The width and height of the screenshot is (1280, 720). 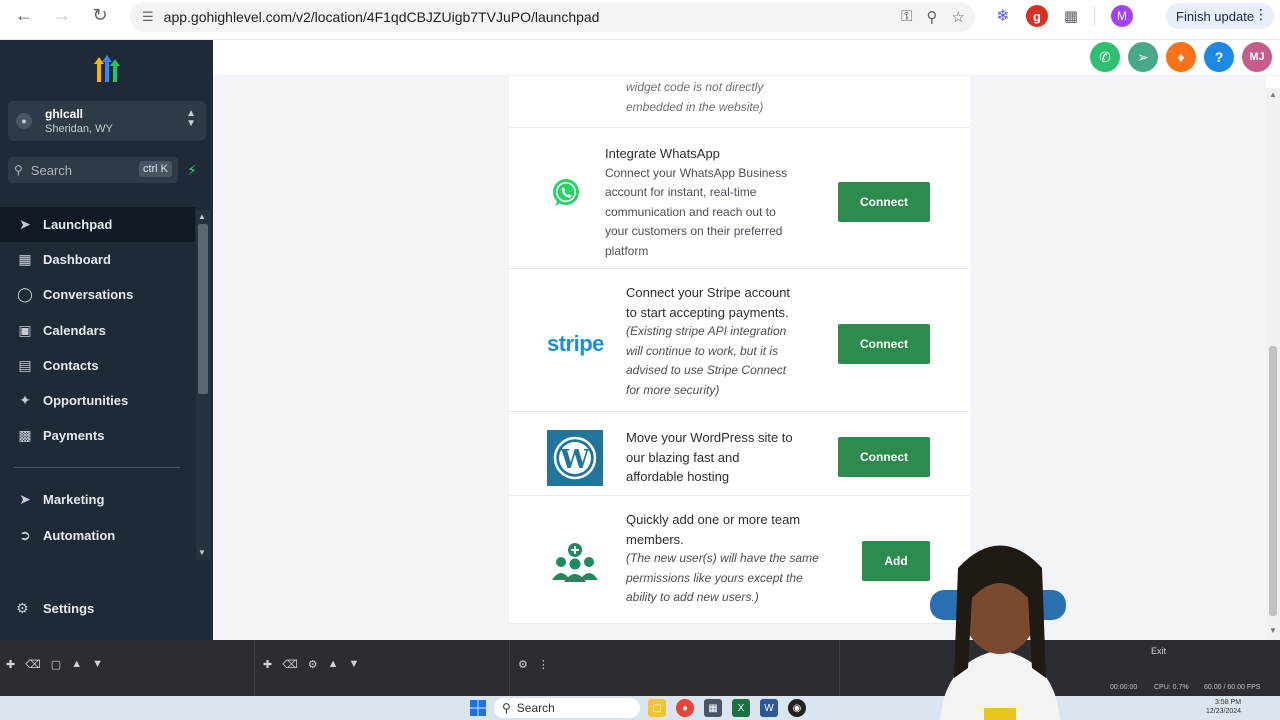 I want to click on svg-text: W, so click(x=574, y=460).